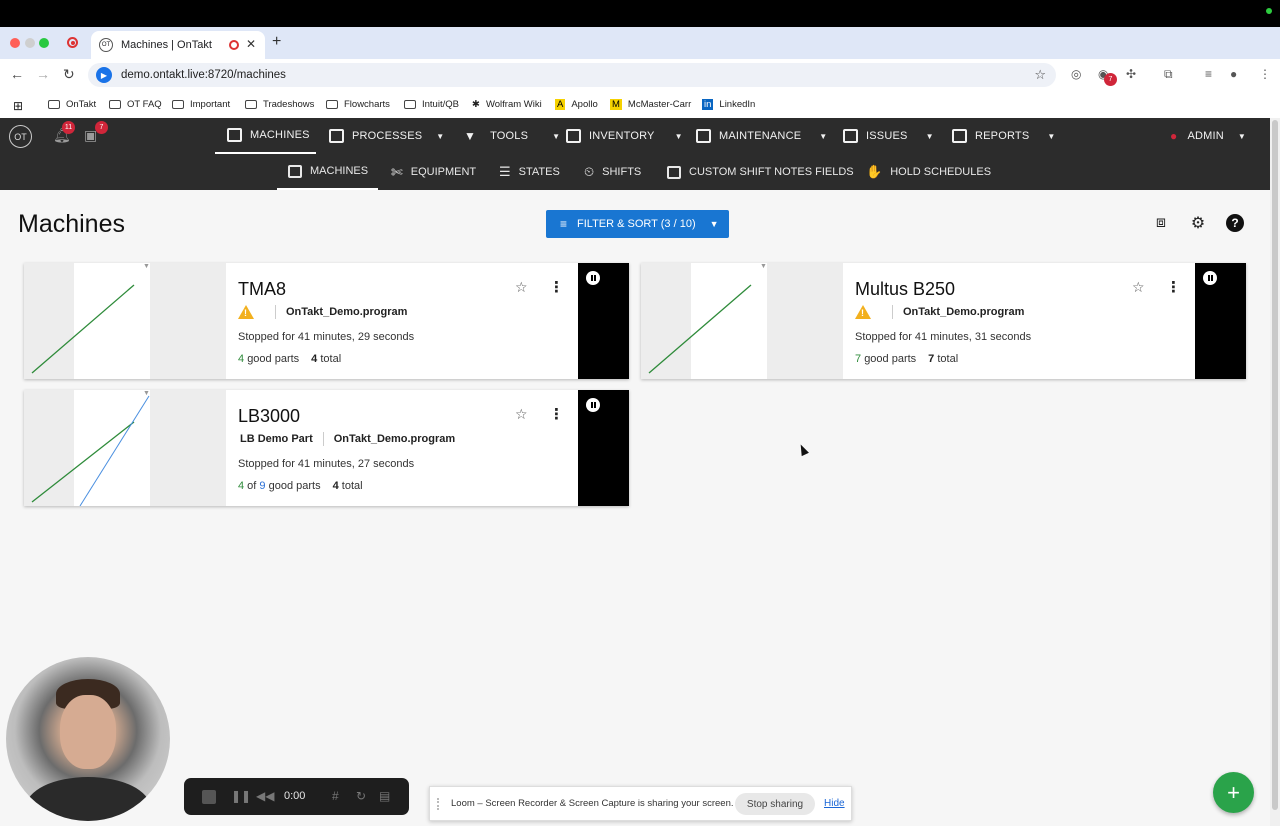  What do you see at coordinates (850, 136) in the screenshot?
I see `issues-icon` at bounding box center [850, 136].